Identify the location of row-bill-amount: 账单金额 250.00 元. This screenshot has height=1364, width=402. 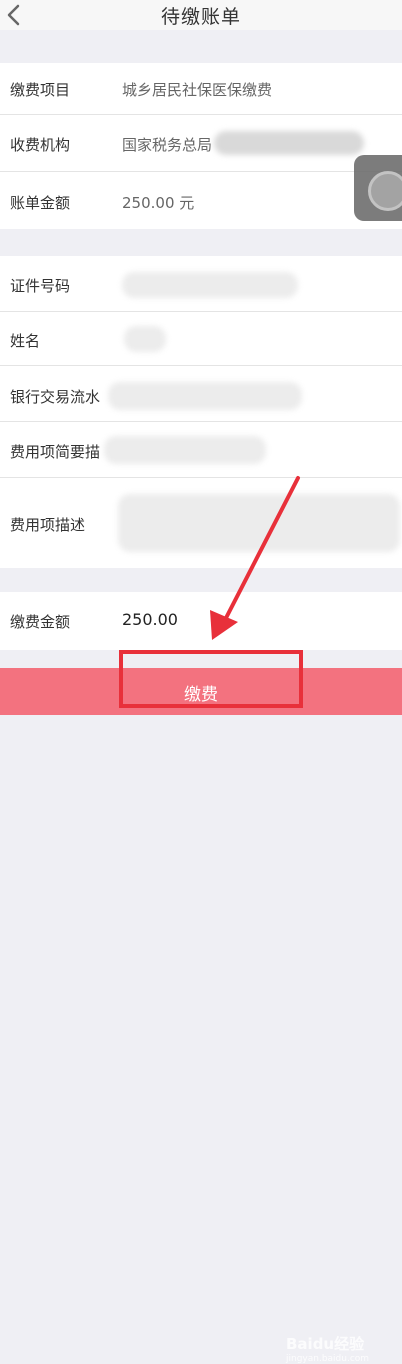
(201, 200).